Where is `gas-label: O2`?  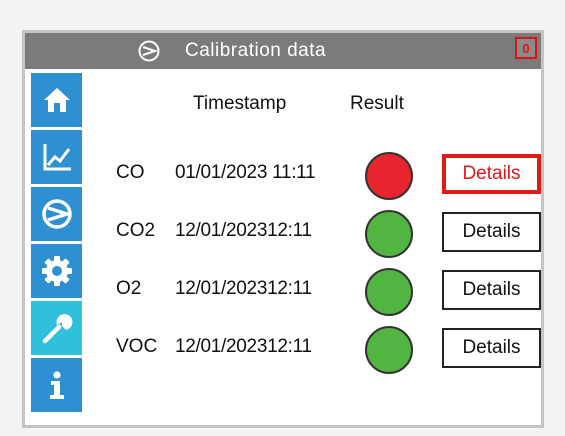 gas-label: O2 is located at coordinates (129, 288).